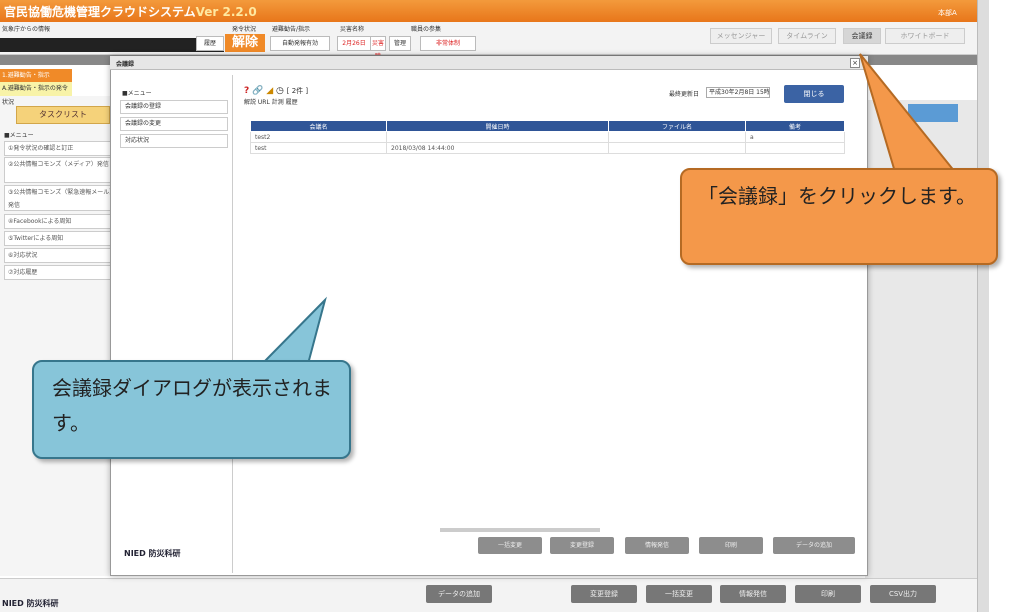  Describe the element at coordinates (679, 594) in the screenshot. I see `bg-bulk-change-button: 一括変更` at that location.